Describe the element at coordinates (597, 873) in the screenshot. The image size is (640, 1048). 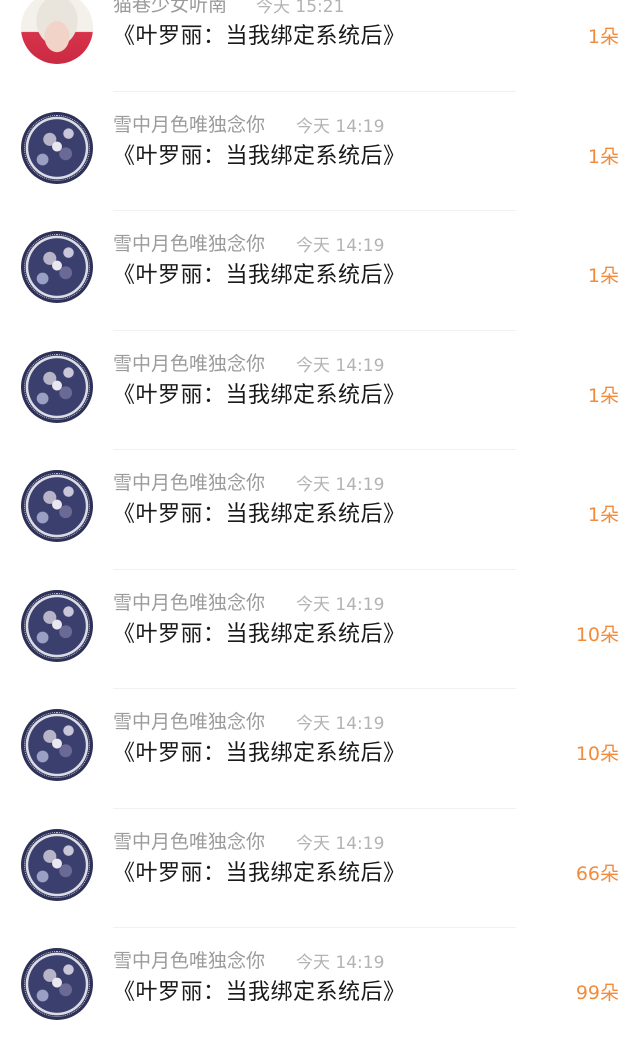
I see `flower-count: 66朵` at that location.